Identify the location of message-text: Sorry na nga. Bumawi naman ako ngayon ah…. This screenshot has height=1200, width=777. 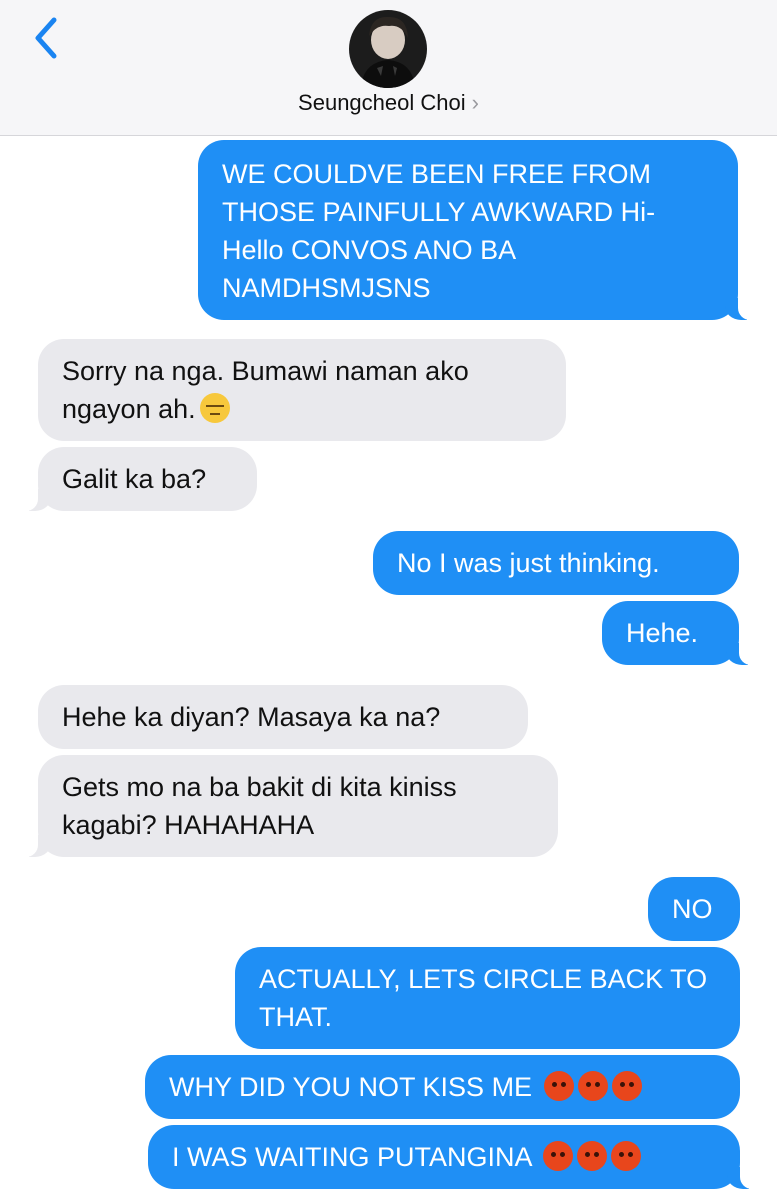
(265, 390).